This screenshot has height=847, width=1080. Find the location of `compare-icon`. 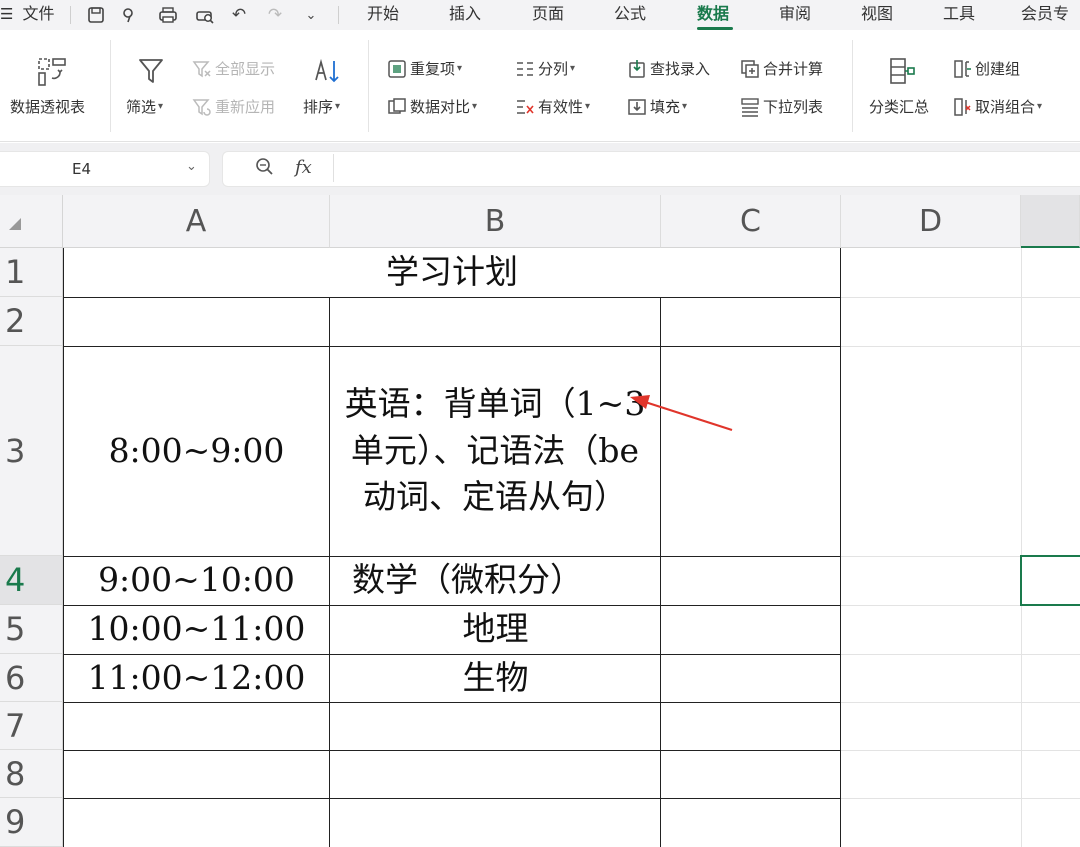

compare-icon is located at coordinates (397, 107).